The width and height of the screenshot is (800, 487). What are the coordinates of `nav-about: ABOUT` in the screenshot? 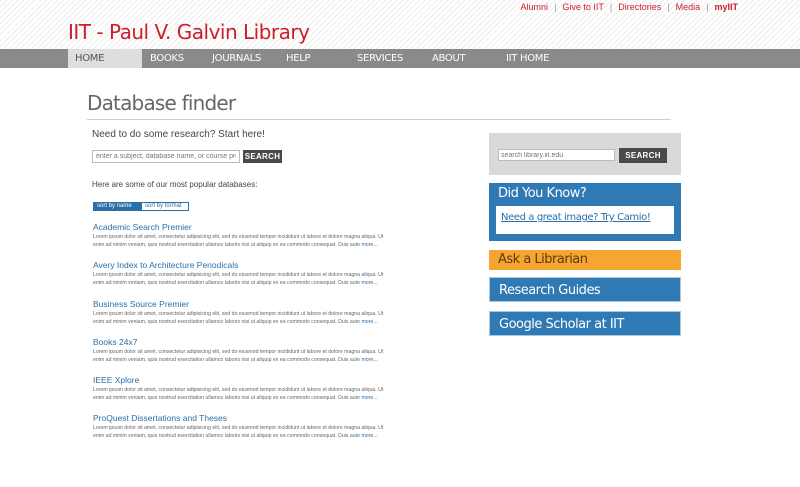 It's located at (449, 58).